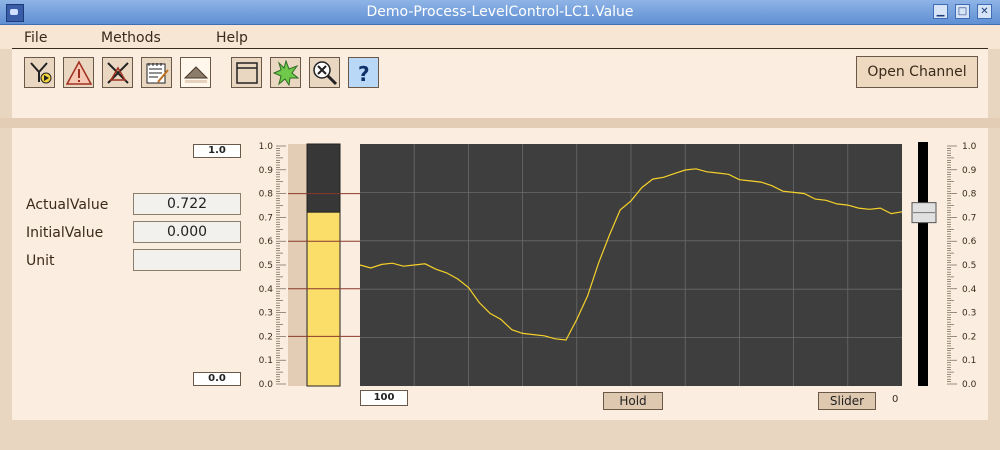 This screenshot has height=450, width=1000. I want to click on window-title: Demo-Process-LevelControl-LC1.Value, so click(500, 12).